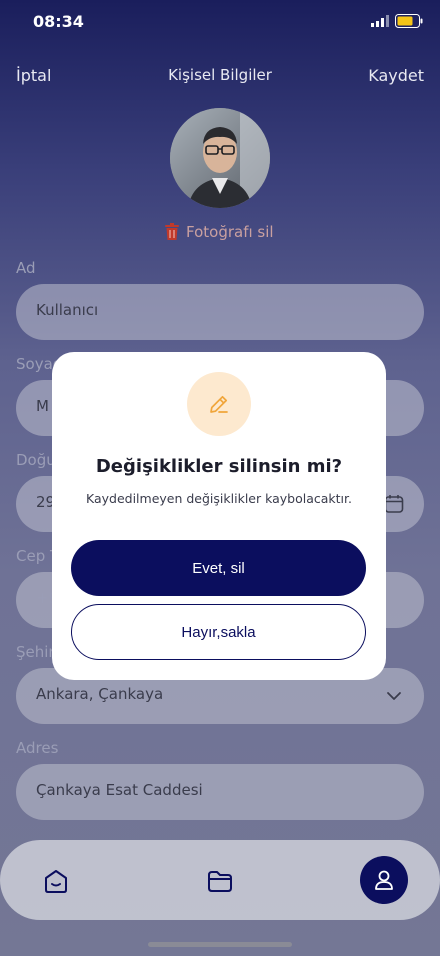 Image resolution: width=440 pixels, height=956 pixels. I want to click on city-value: Ankara, Çankaya, so click(100, 694).